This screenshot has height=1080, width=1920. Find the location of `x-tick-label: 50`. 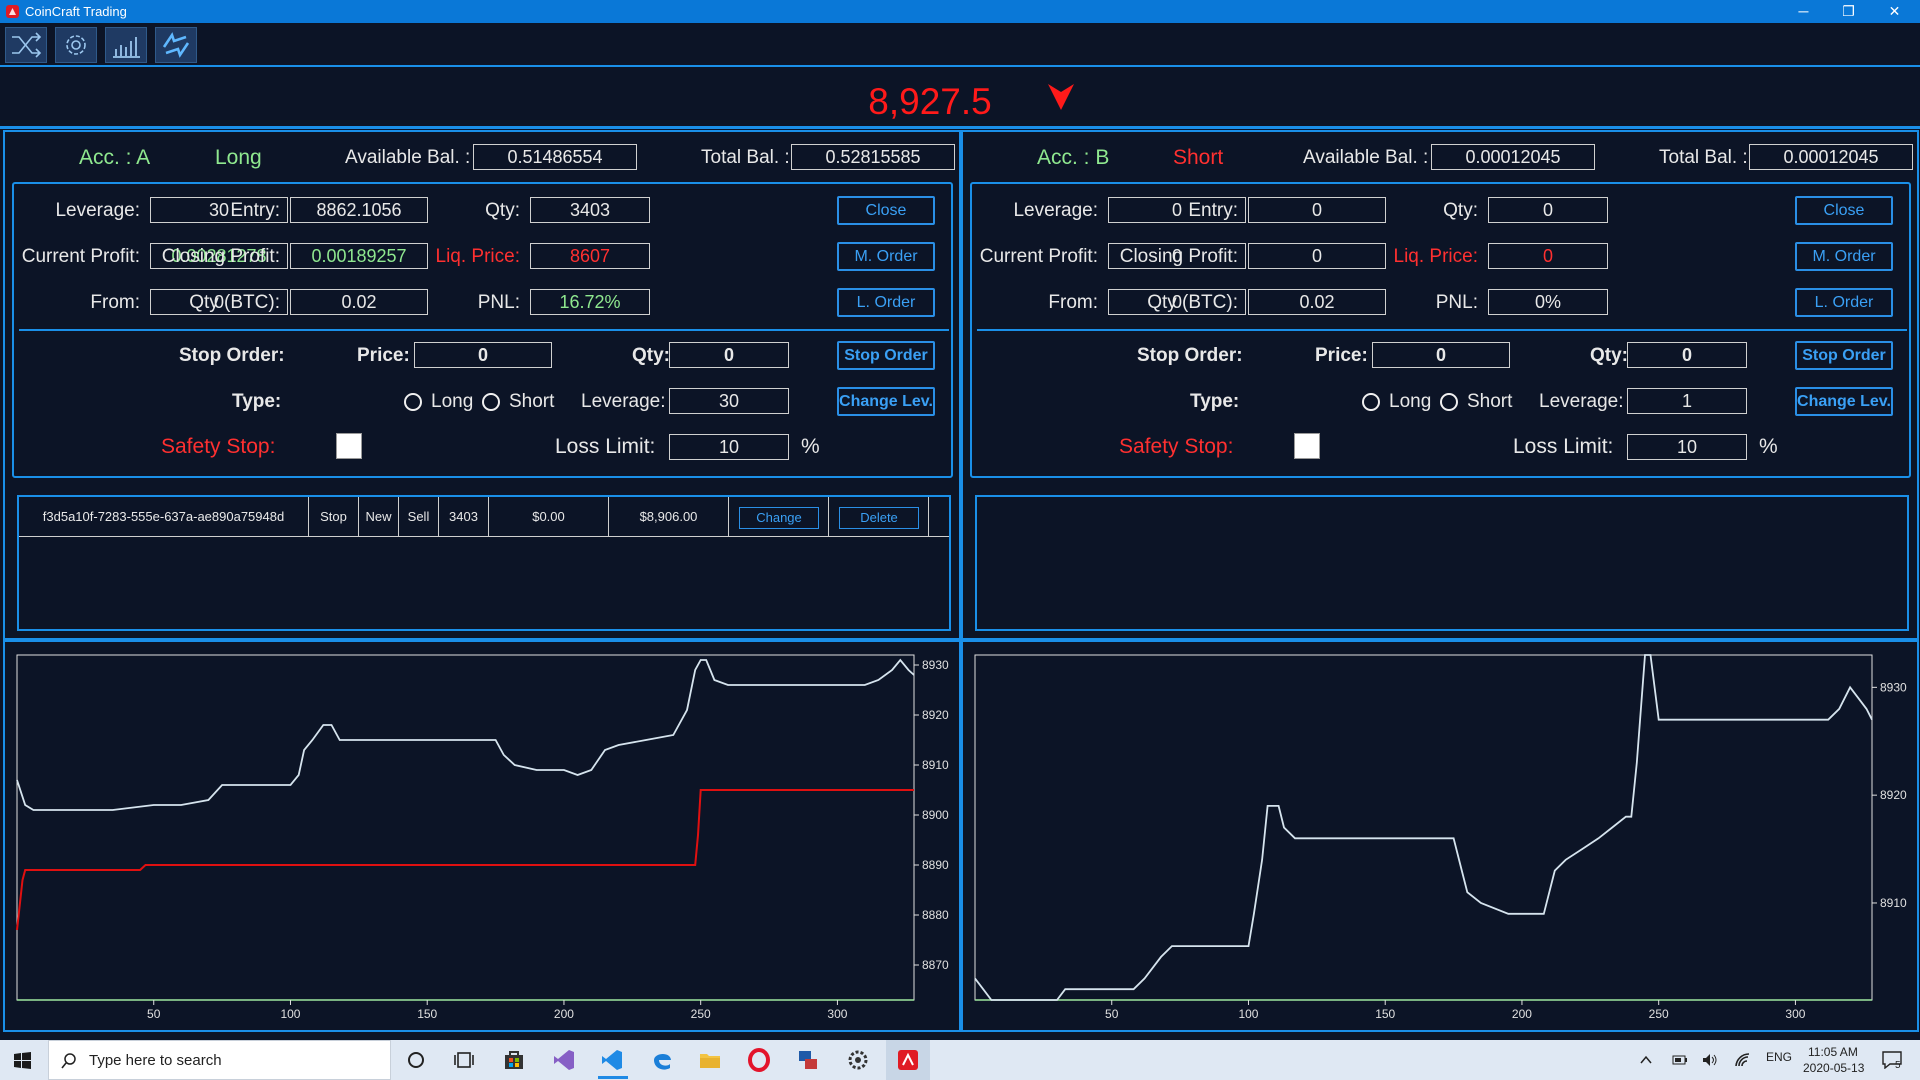

x-tick-label: 50 is located at coordinates (1112, 1014).